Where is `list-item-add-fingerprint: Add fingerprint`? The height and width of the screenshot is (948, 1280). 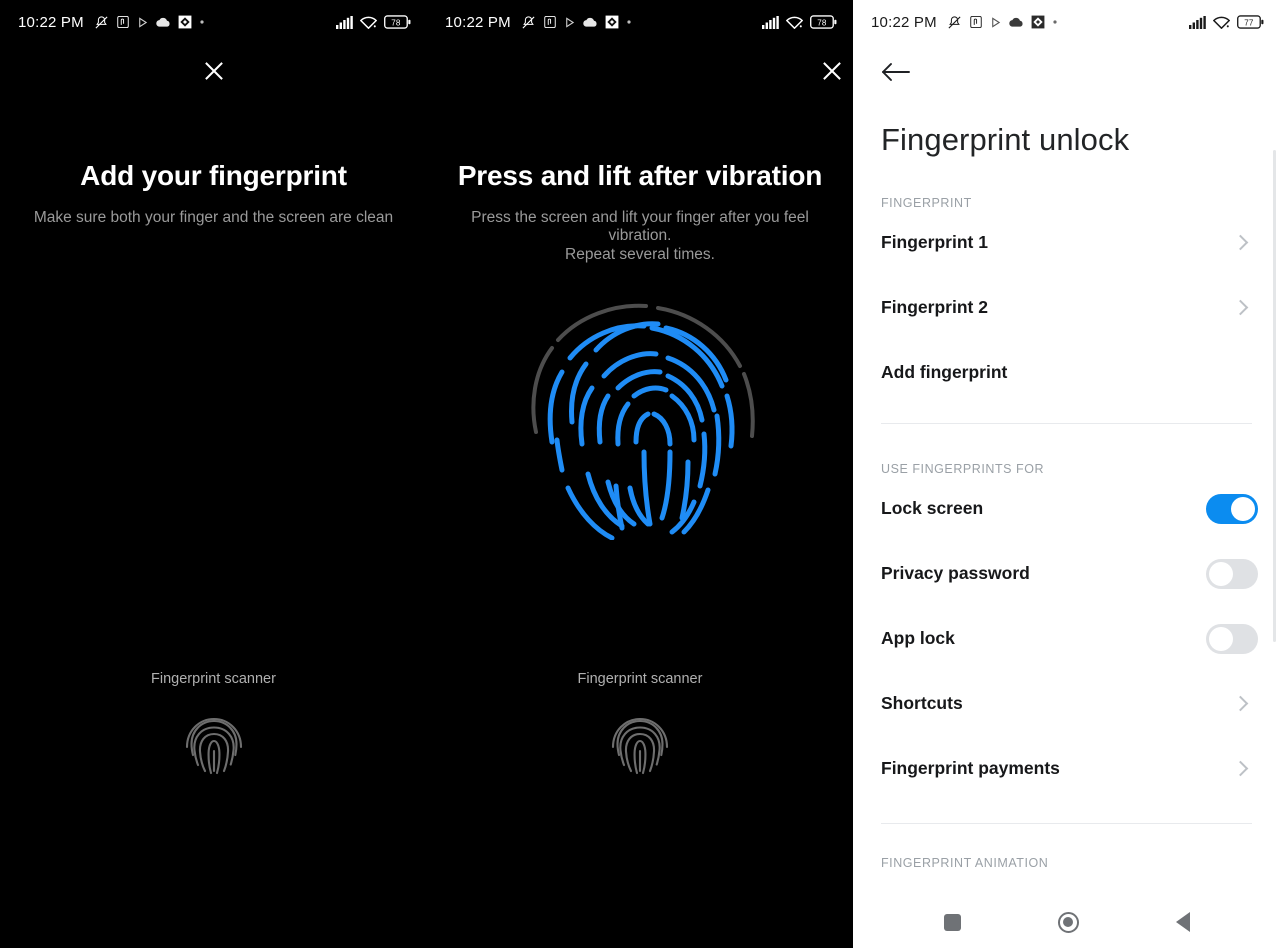 list-item-add-fingerprint: Add fingerprint is located at coordinates (1066, 372).